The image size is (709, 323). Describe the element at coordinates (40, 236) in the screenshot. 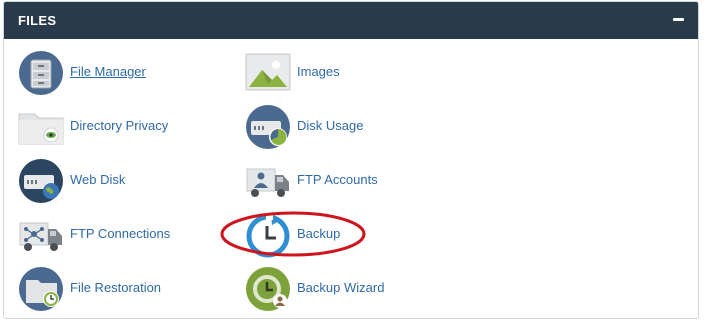

I see `ftp-connections-truck-icon` at that location.